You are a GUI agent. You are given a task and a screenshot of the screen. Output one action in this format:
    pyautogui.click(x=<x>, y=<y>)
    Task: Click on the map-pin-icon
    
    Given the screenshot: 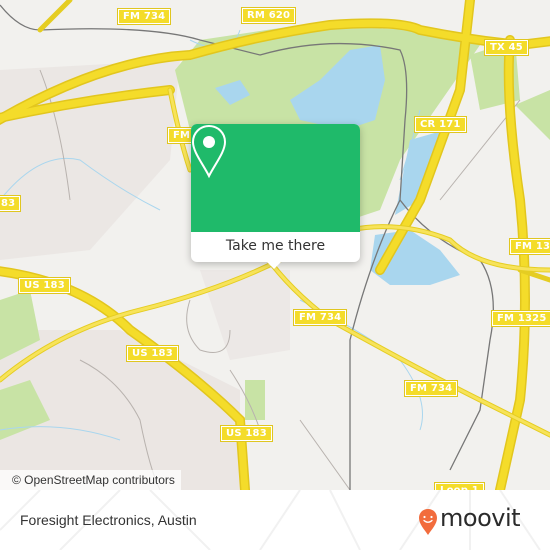 What is the action you would take?
    pyautogui.click(x=209, y=151)
    